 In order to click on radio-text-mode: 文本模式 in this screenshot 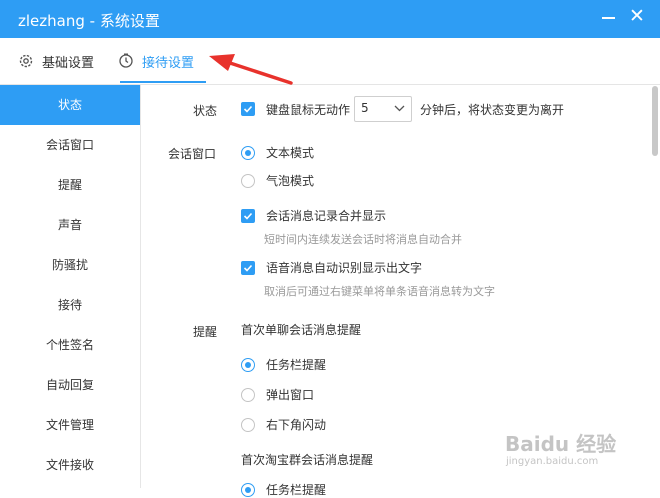, I will do `click(277, 152)`.